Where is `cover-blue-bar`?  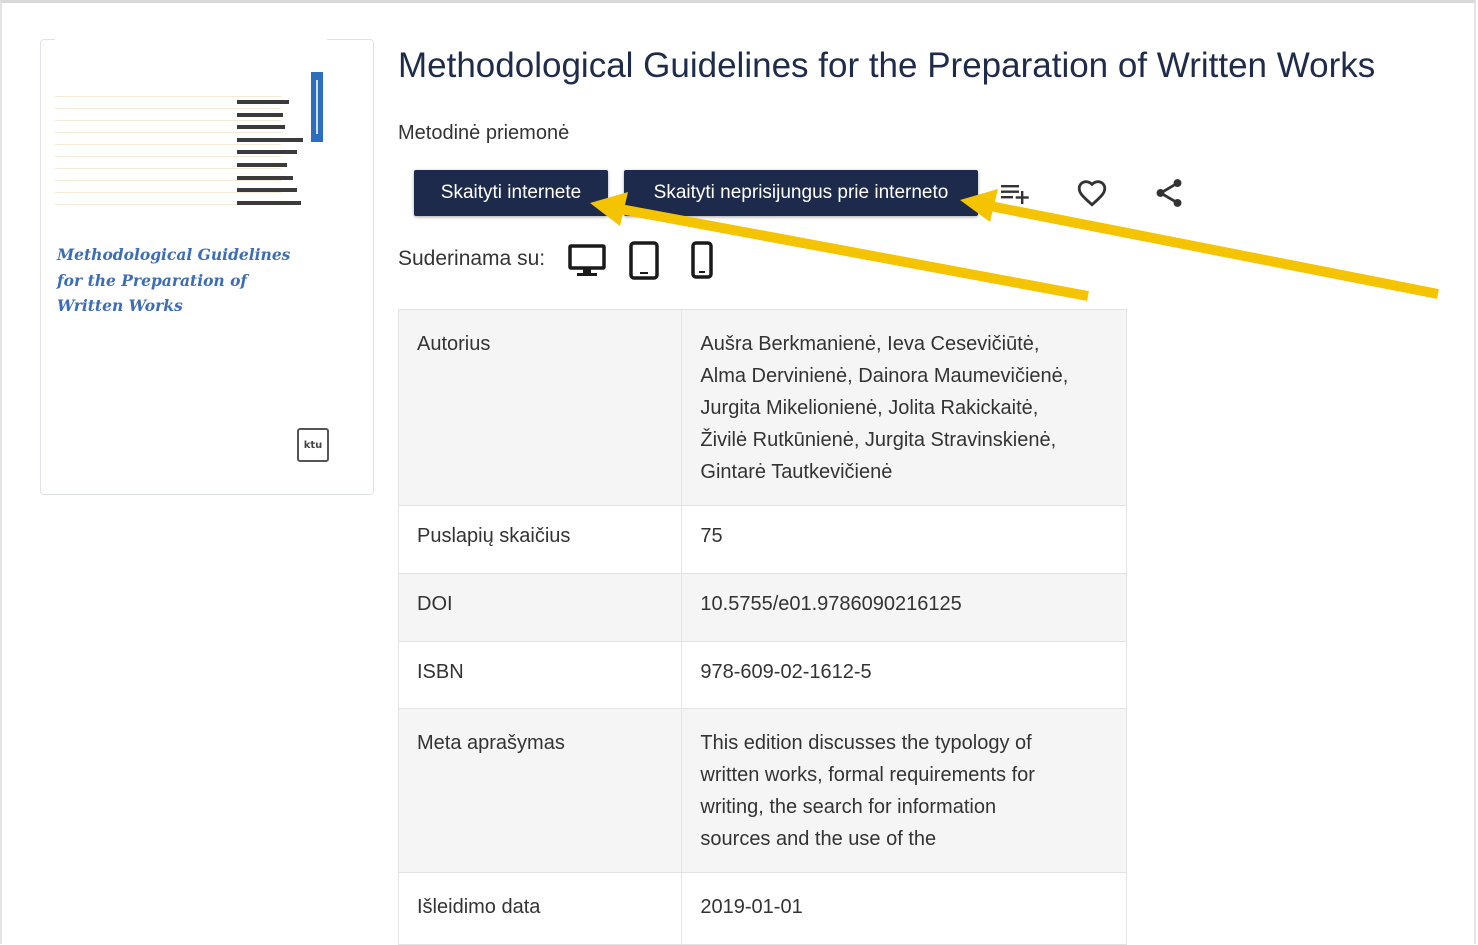
cover-blue-bar is located at coordinates (317, 107).